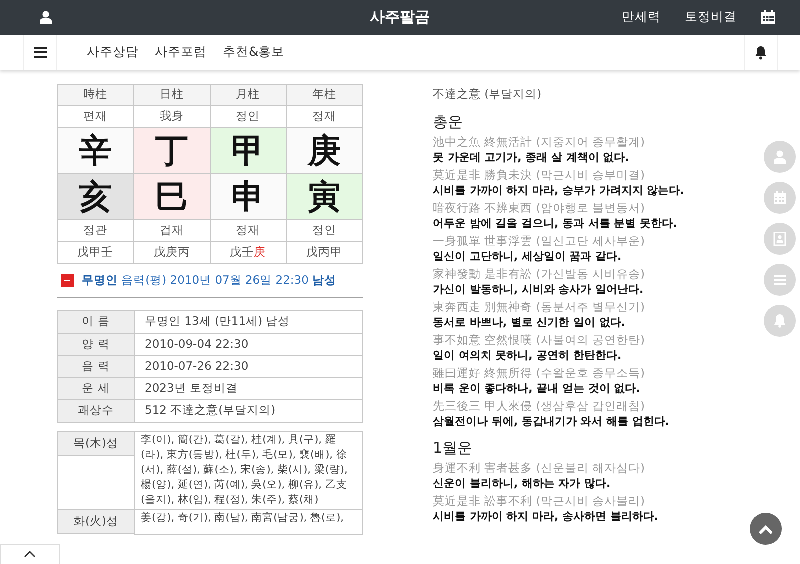  Describe the element at coordinates (448, 122) in the screenshot. I see `section-heading: 총운` at that location.